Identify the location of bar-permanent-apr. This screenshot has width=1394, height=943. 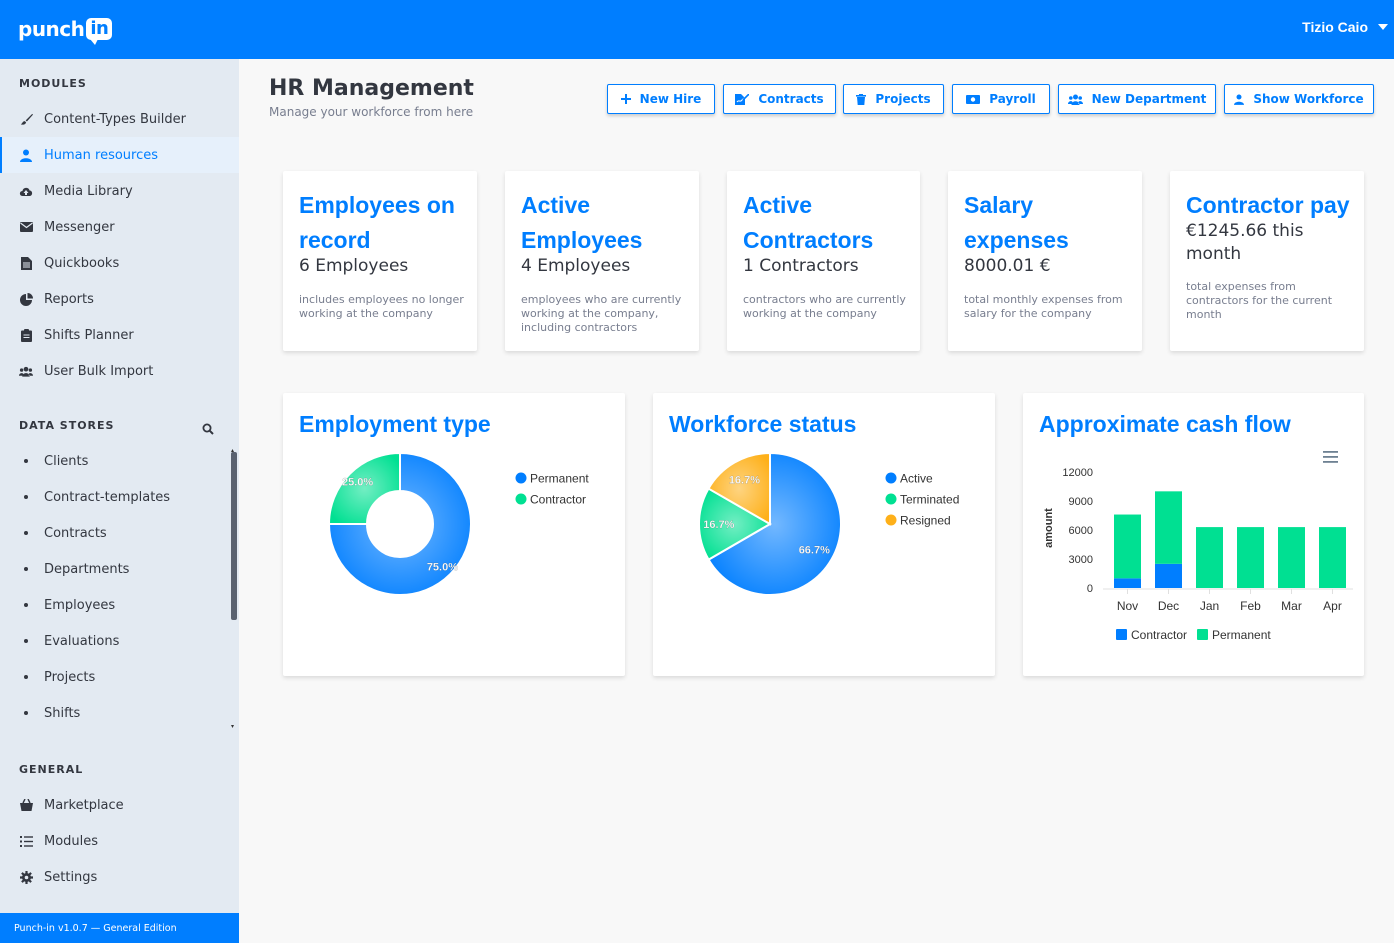
(1332, 557).